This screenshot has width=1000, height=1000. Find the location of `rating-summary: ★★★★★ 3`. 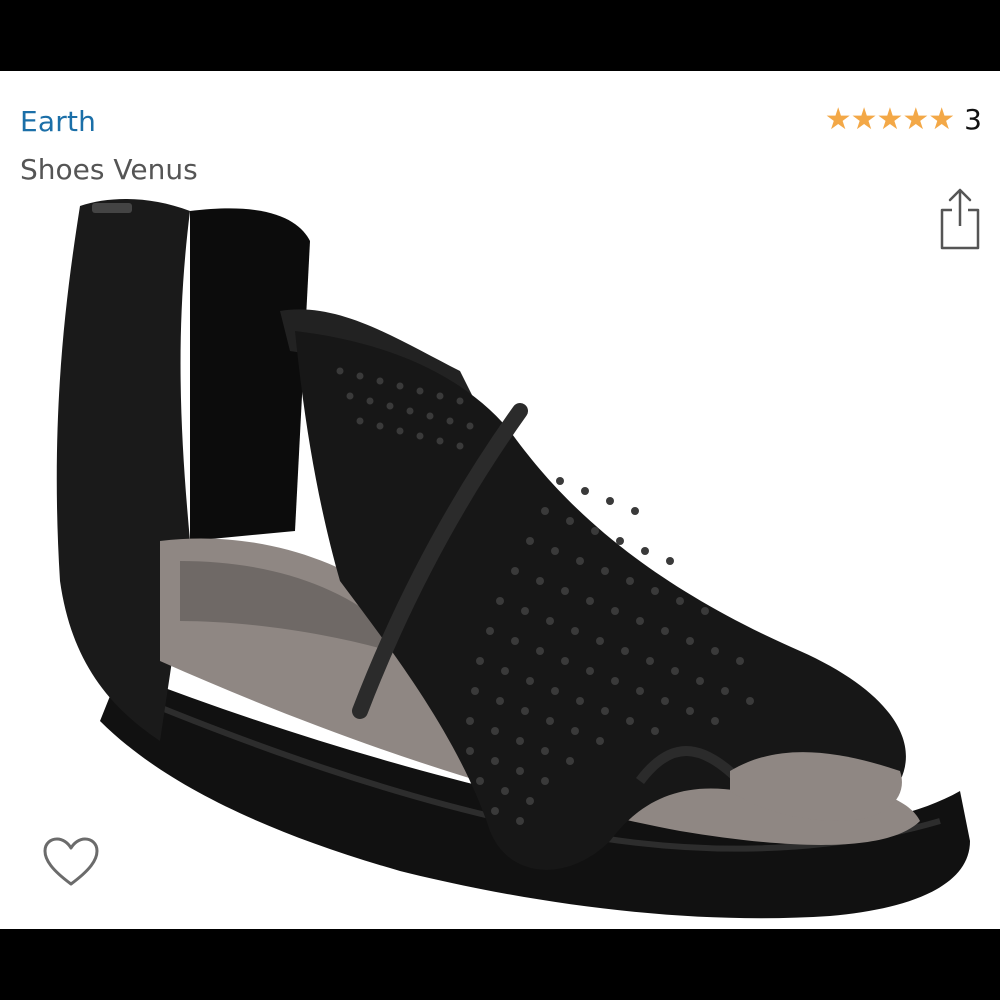

rating-summary: ★★★★★ 3 is located at coordinates (903, 119).